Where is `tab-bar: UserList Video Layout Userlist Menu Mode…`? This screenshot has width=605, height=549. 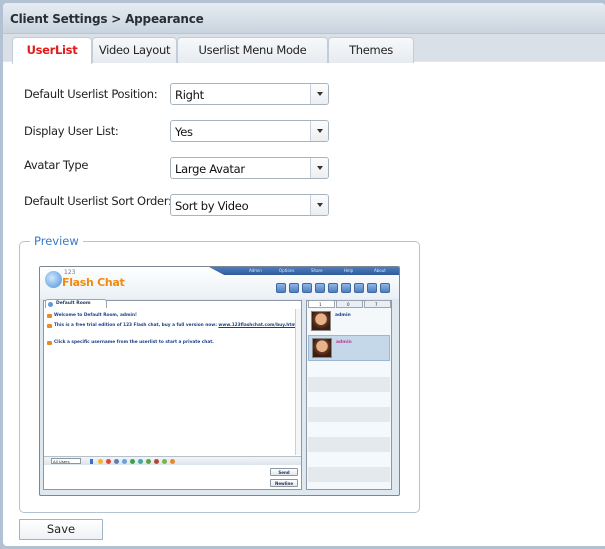 tab-bar: UserList Video Layout Userlist Menu Mode… is located at coordinates (304, 49).